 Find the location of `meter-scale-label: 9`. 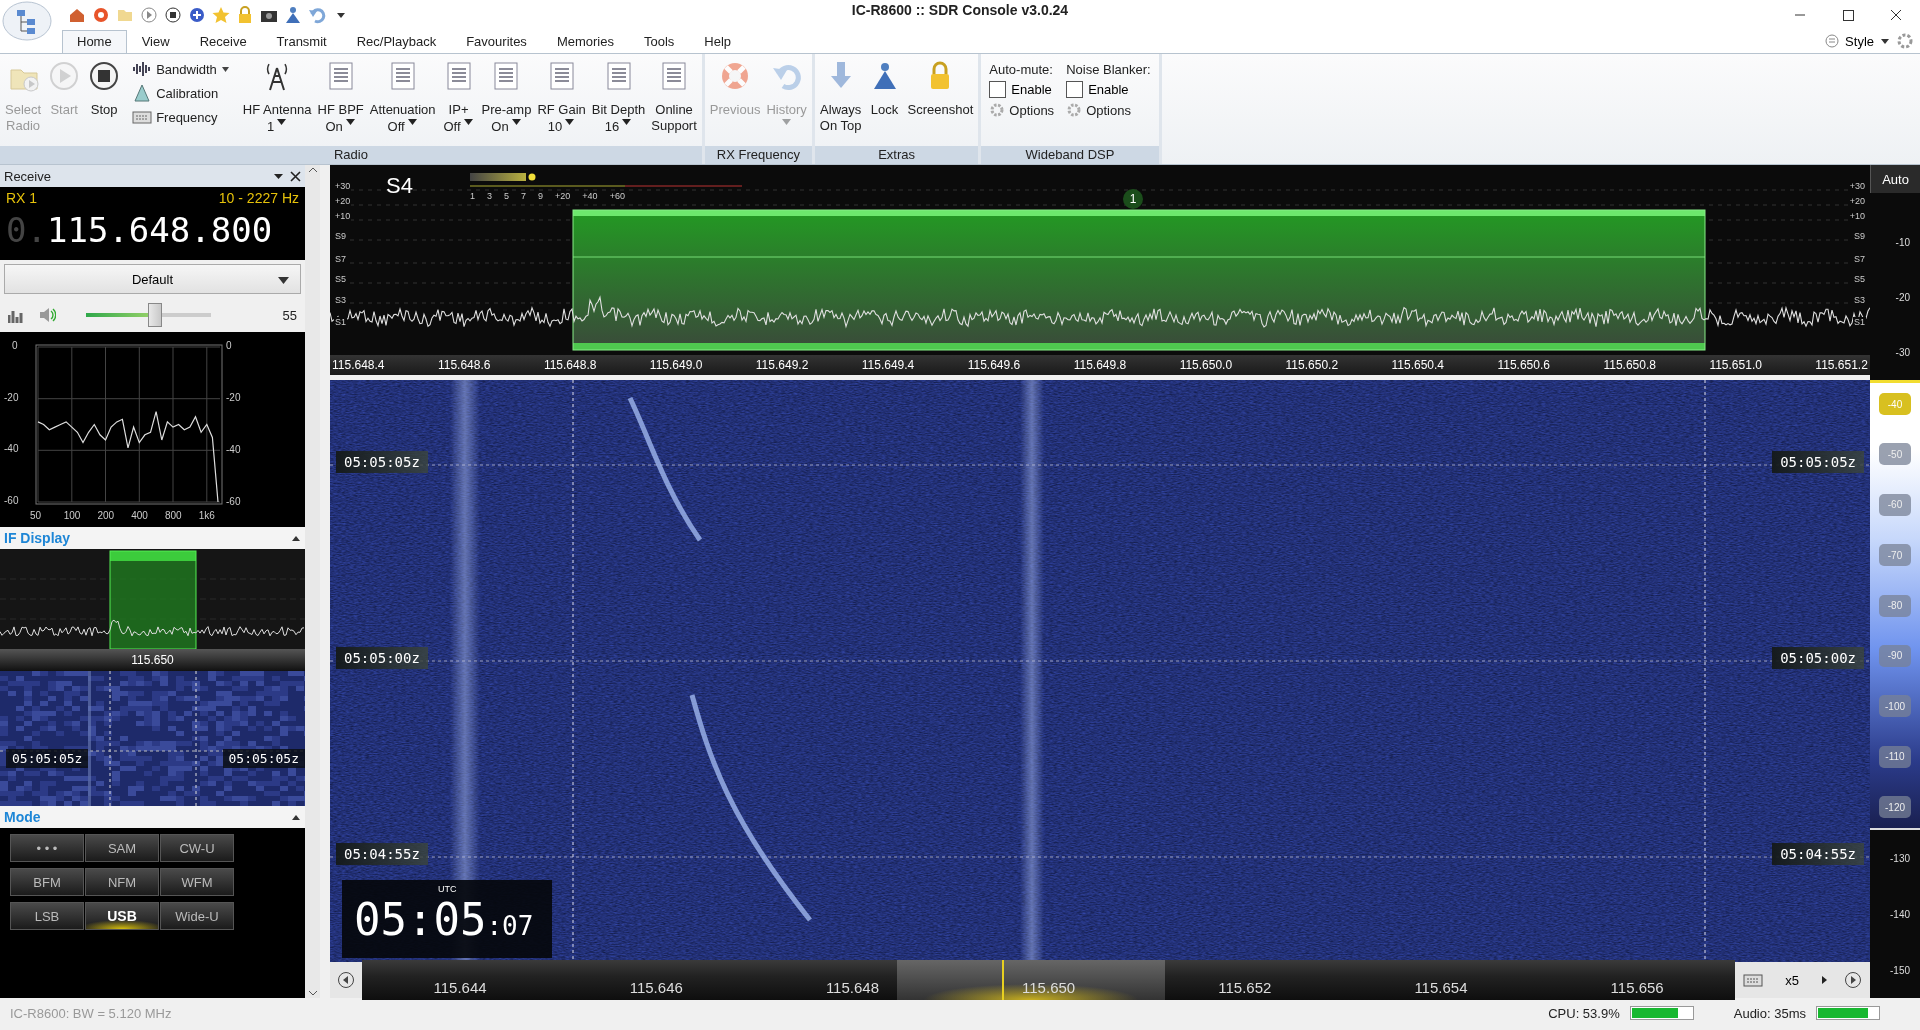

meter-scale-label: 9 is located at coordinates (541, 196).